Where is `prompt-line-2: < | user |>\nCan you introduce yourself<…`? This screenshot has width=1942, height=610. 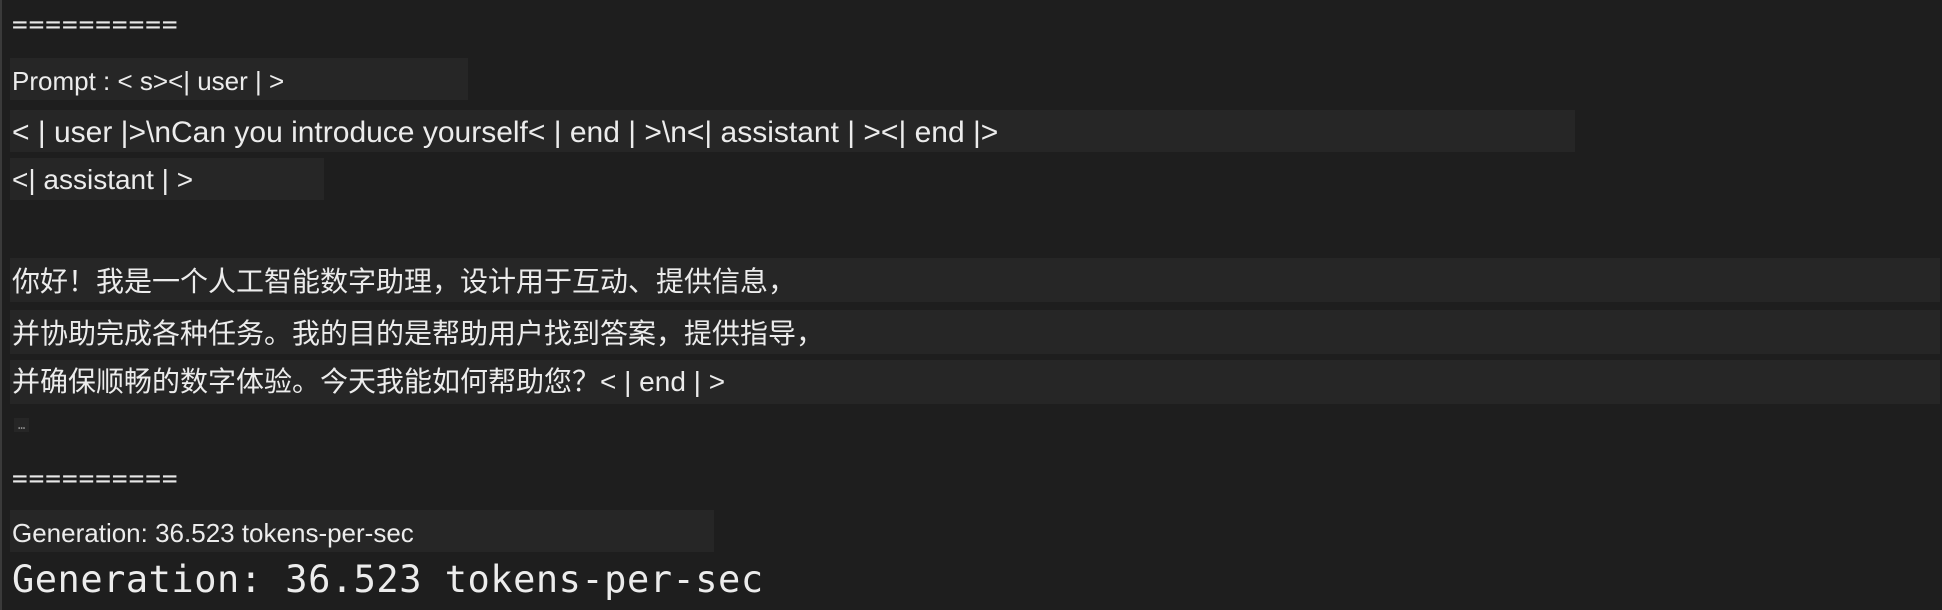
prompt-line-2: < | user |>\nCan you introduce yourself<… is located at coordinates (505, 132).